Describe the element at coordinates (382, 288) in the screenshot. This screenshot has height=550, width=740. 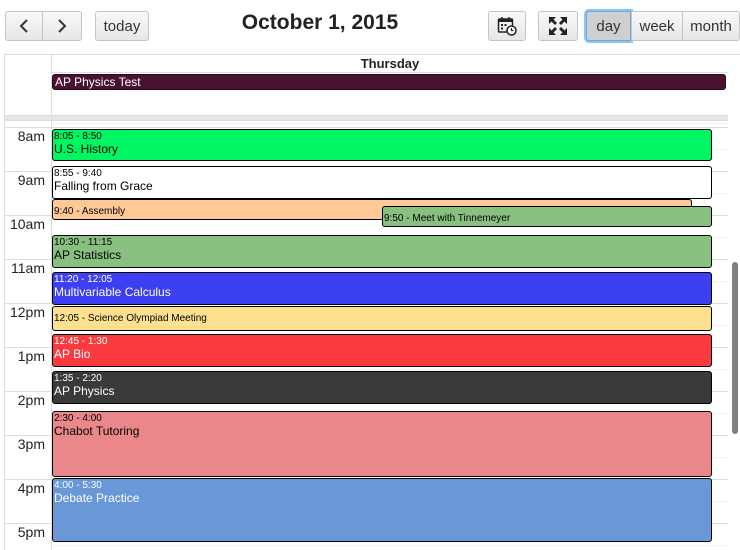
I see `calendar-event: 11:20 - 12:05 Multivariable Calculus` at that location.